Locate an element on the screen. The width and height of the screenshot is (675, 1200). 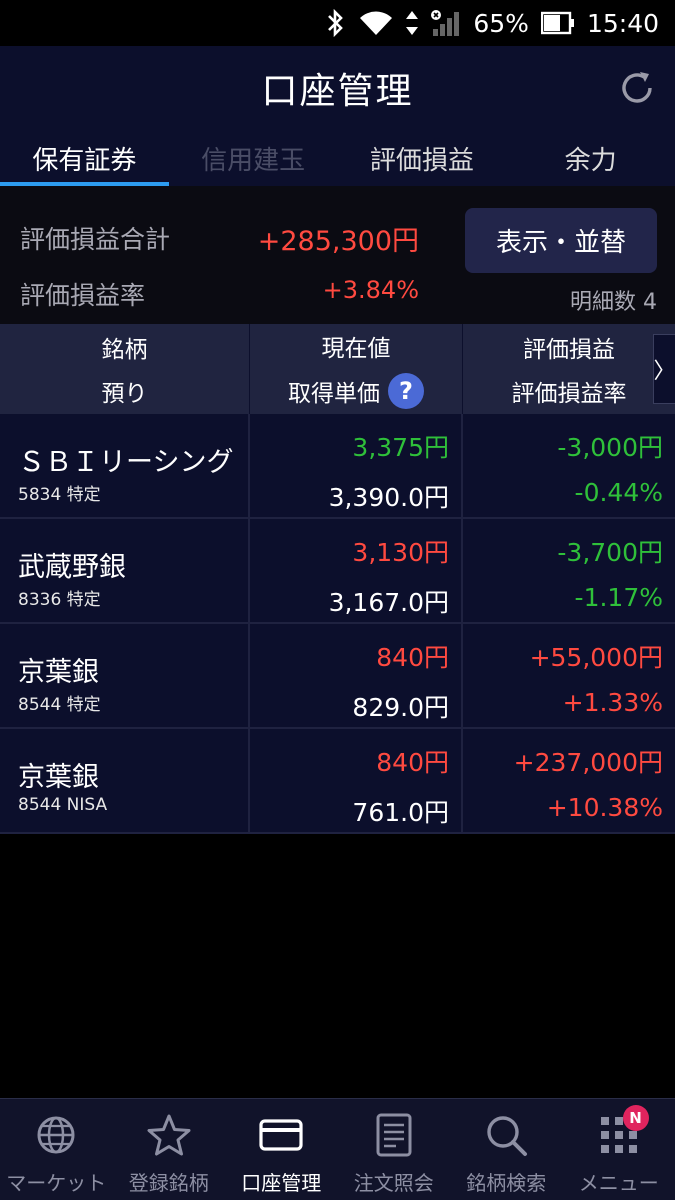
nav-label: 注文照会 is located at coordinates (393, 1183).